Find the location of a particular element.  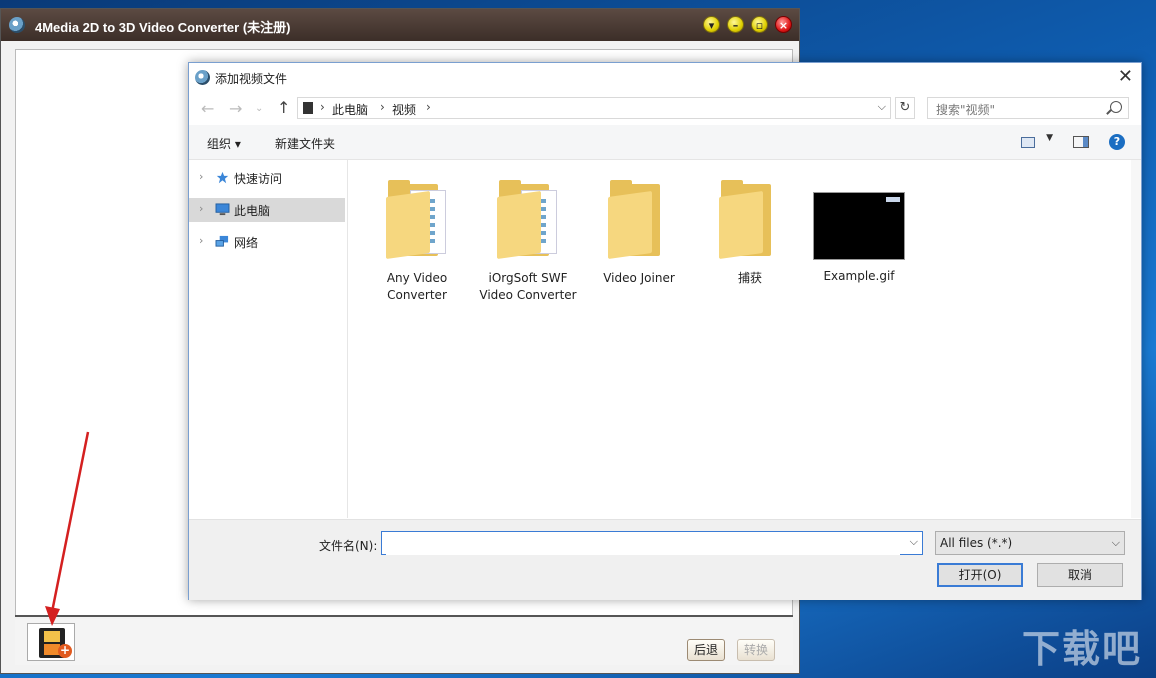

file-item-video-joiner: Video Joiner is located at coordinates (639, 232).